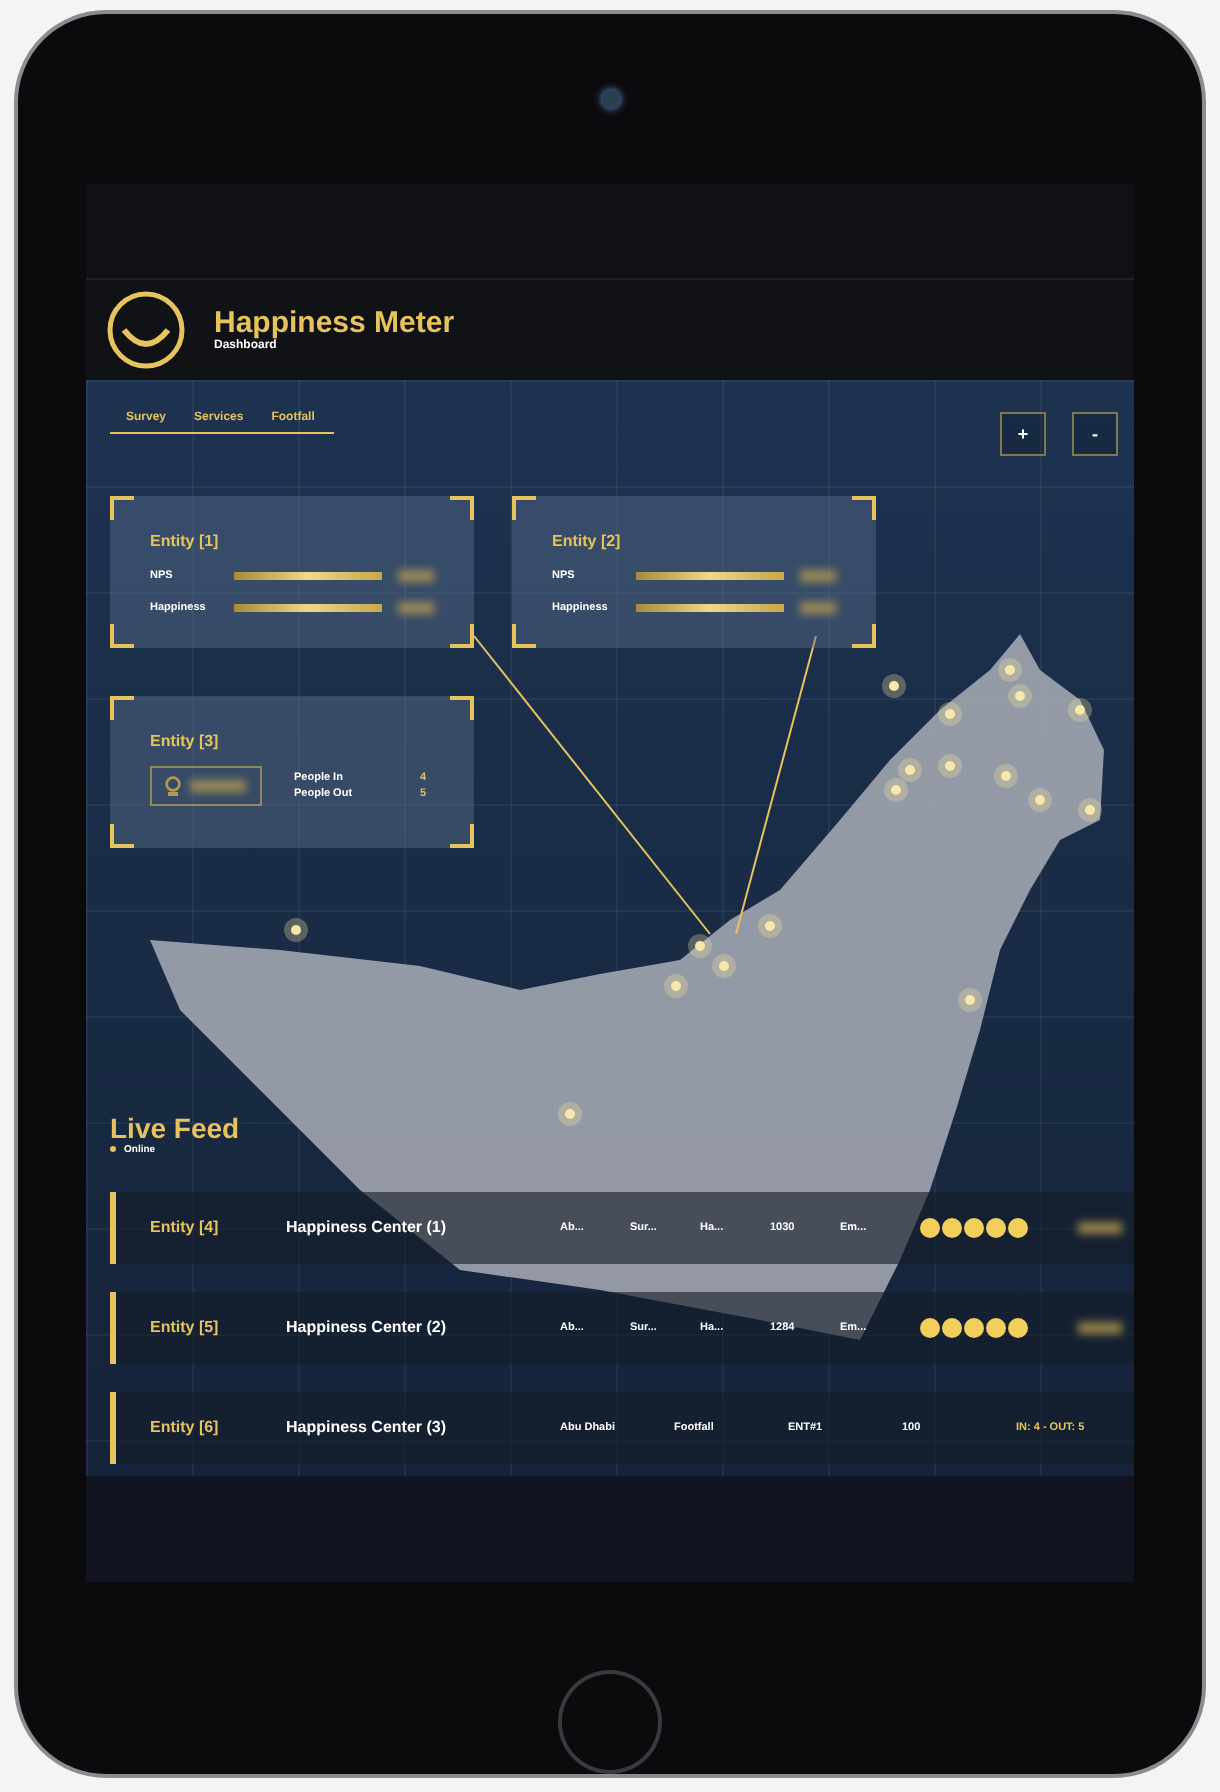 This screenshot has height=1792, width=1220. I want to click on zoom-button: +, so click(1023, 433).